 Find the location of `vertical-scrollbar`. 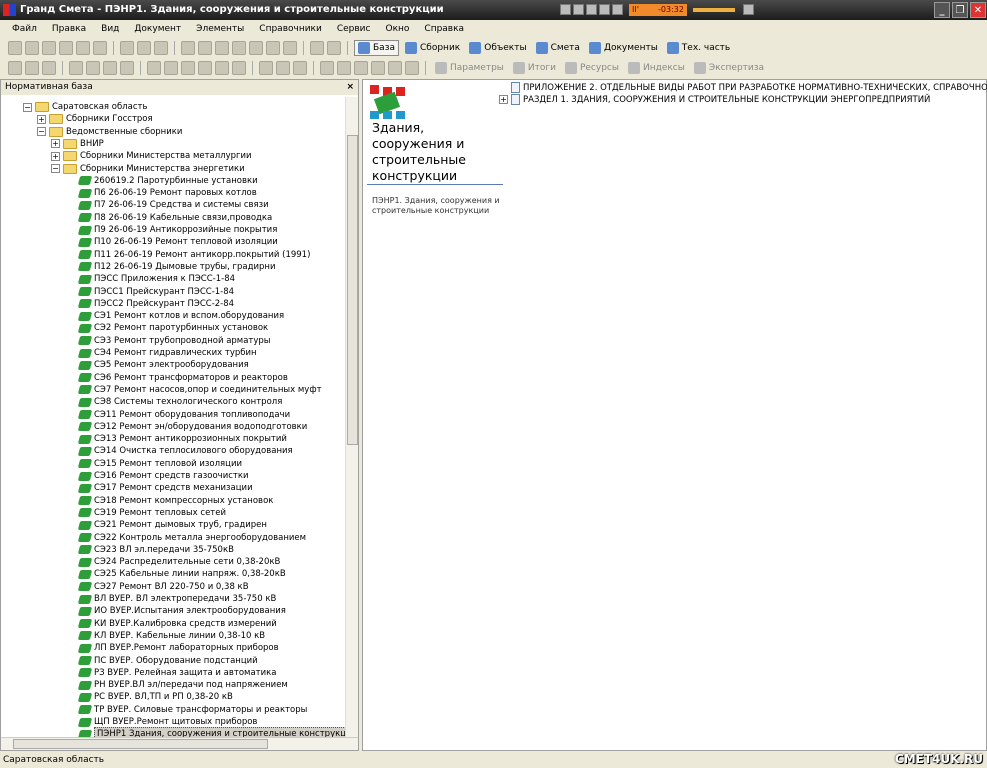

vertical-scrollbar is located at coordinates (351, 417).